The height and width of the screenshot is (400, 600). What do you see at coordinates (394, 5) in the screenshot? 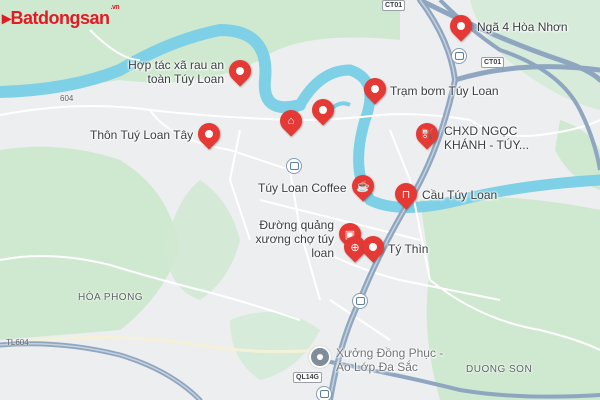
I see `road-shield-ct01-top: CT01` at bounding box center [394, 5].